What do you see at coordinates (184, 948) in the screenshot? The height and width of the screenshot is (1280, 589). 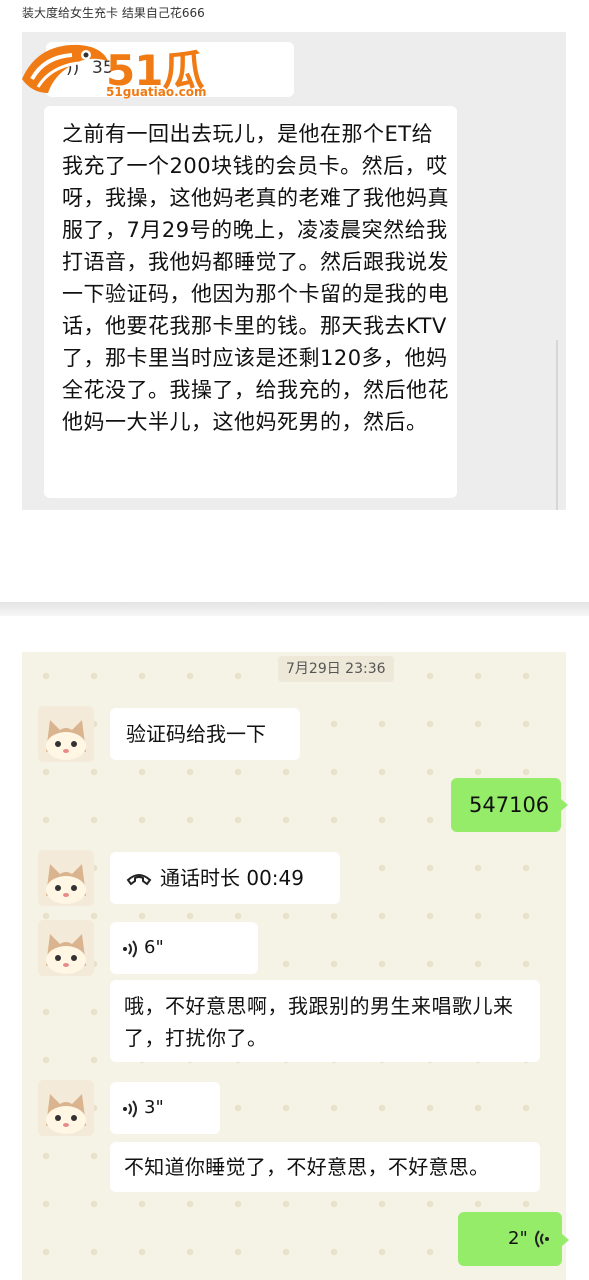 I see `voice-message-bubble: 6"` at bounding box center [184, 948].